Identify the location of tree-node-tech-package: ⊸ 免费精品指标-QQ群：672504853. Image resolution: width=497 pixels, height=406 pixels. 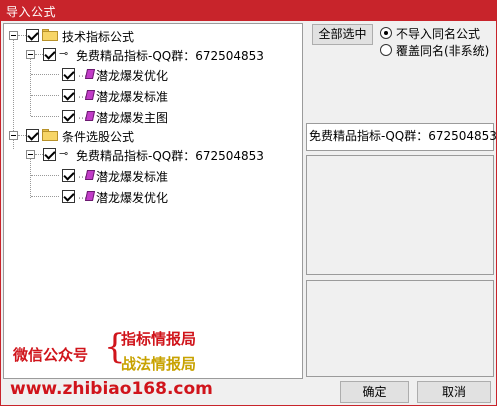
(153, 55).